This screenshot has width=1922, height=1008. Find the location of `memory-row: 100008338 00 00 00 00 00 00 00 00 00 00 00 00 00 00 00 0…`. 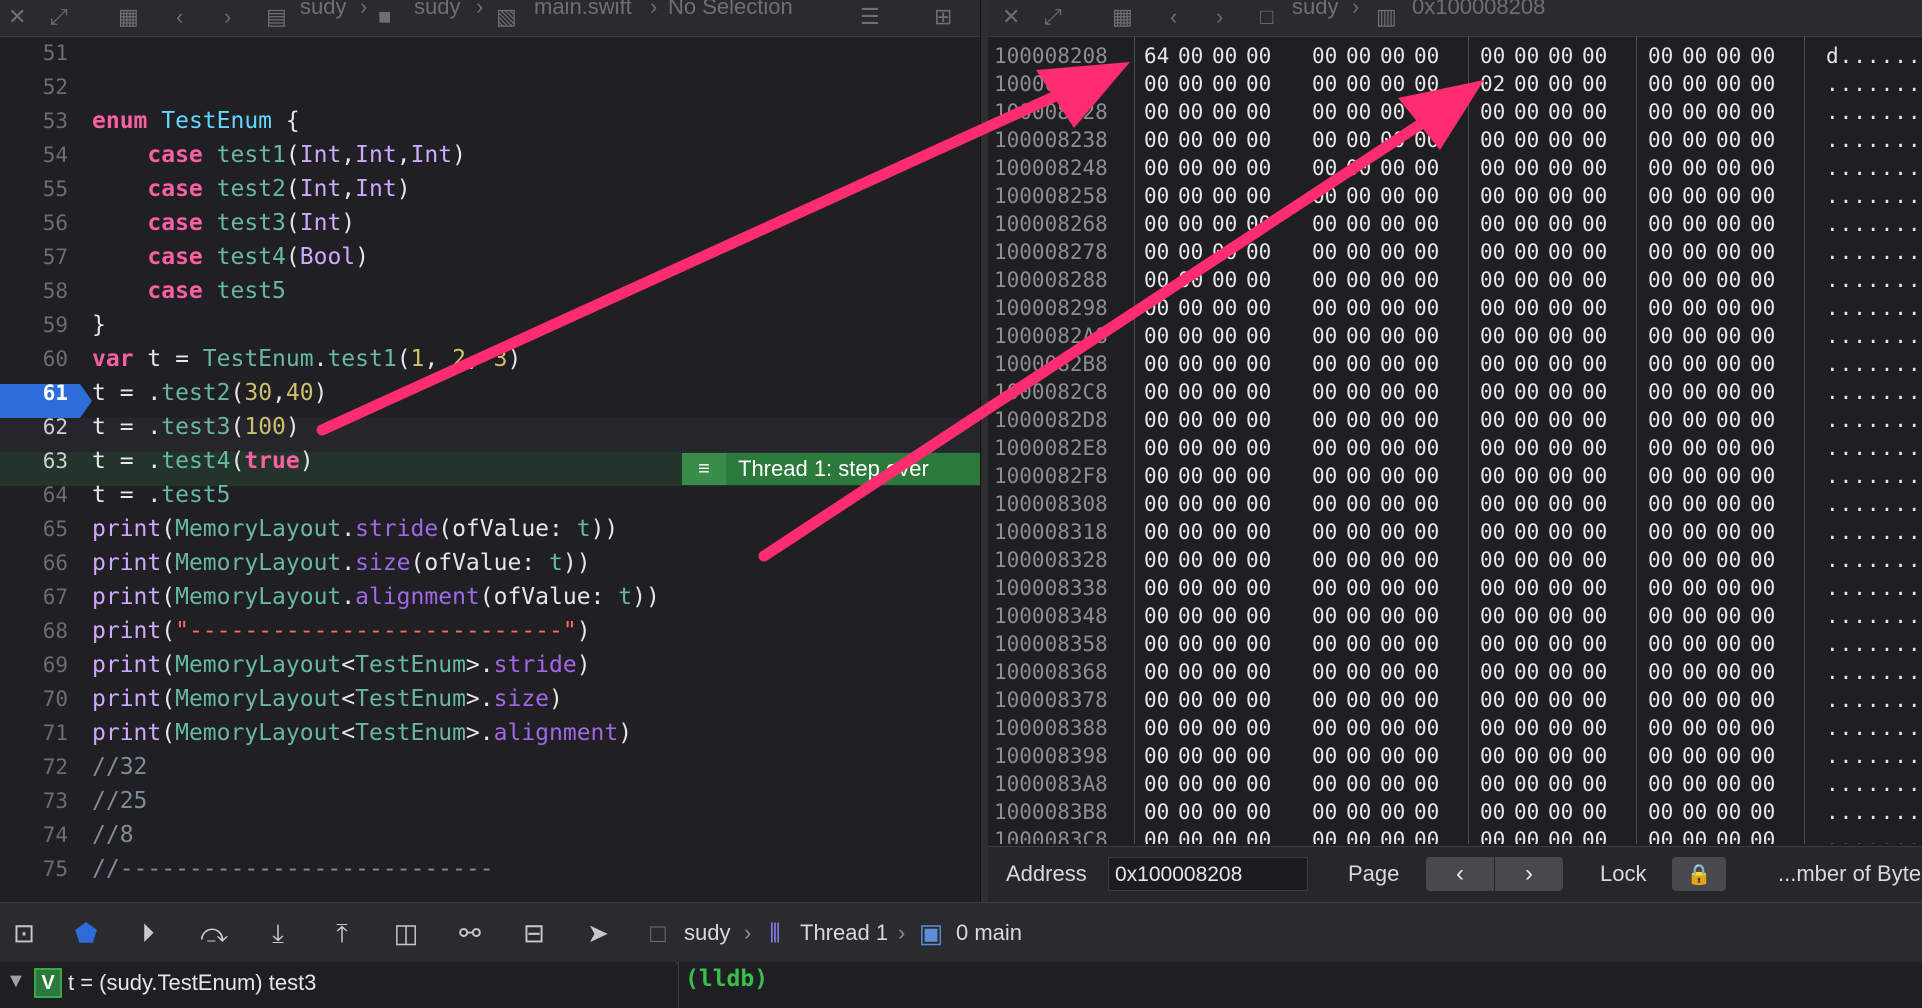

memory-row: 100008338 00 00 00 00 00 00 00 00 00 00 00 00 00 00 00 0… is located at coordinates (1455, 588).